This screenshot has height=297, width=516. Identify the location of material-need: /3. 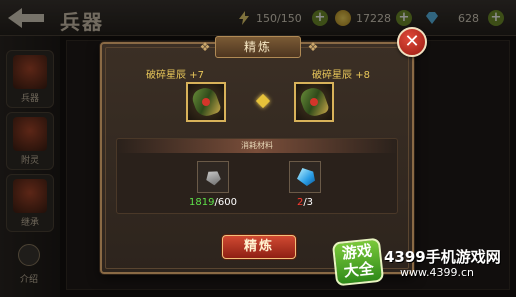
(308, 202).